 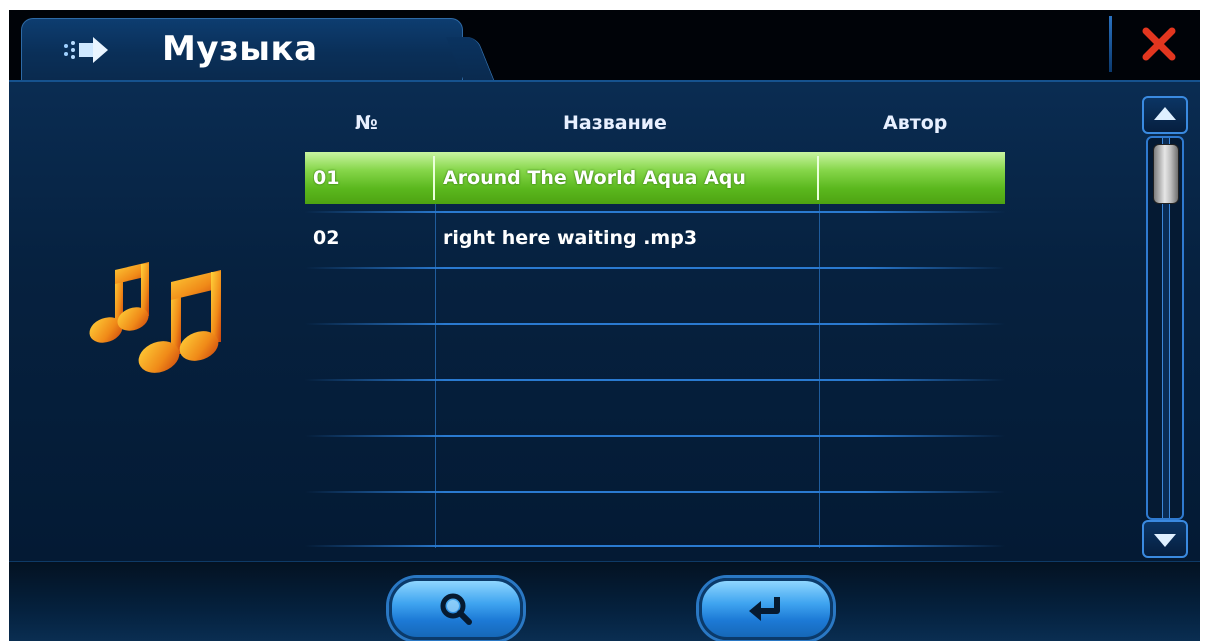 What do you see at coordinates (326, 178) in the screenshot?
I see `track-number: 01` at bounding box center [326, 178].